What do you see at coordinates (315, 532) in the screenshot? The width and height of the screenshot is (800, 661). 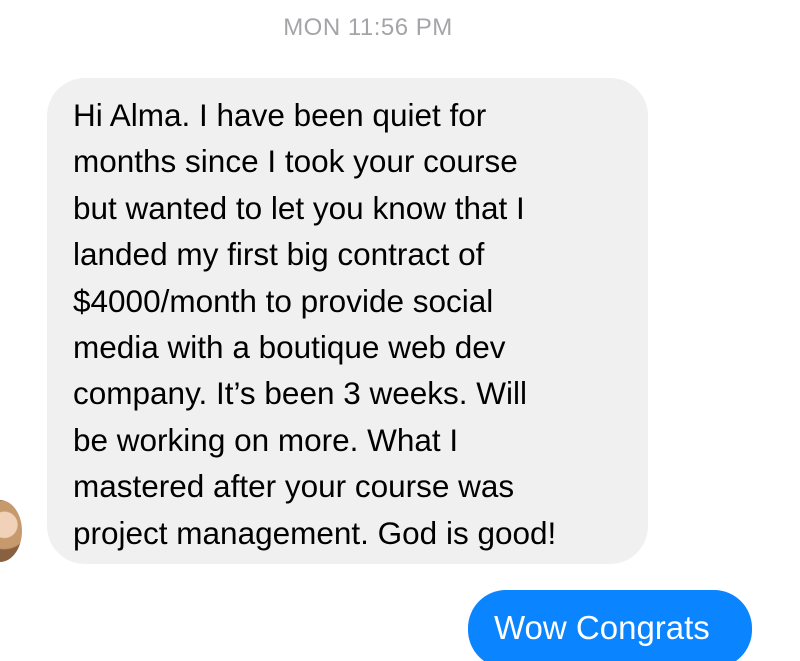 I see `message-line: project management. God is good!` at bounding box center [315, 532].